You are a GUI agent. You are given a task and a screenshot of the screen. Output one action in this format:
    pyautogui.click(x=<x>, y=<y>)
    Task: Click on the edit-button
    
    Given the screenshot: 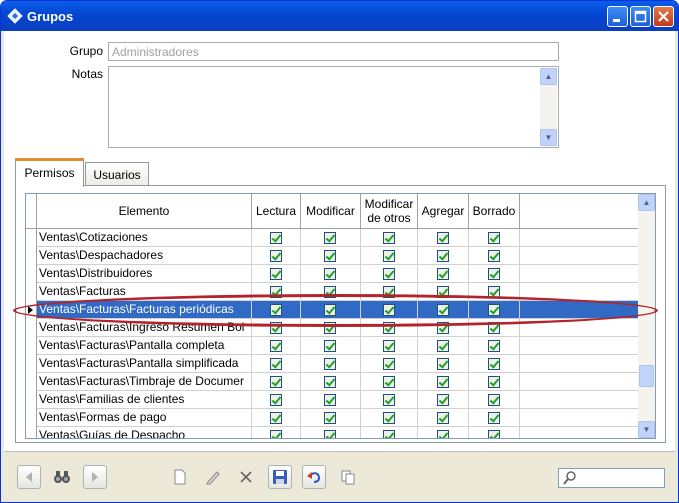 What is the action you would take?
    pyautogui.click(x=213, y=477)
    